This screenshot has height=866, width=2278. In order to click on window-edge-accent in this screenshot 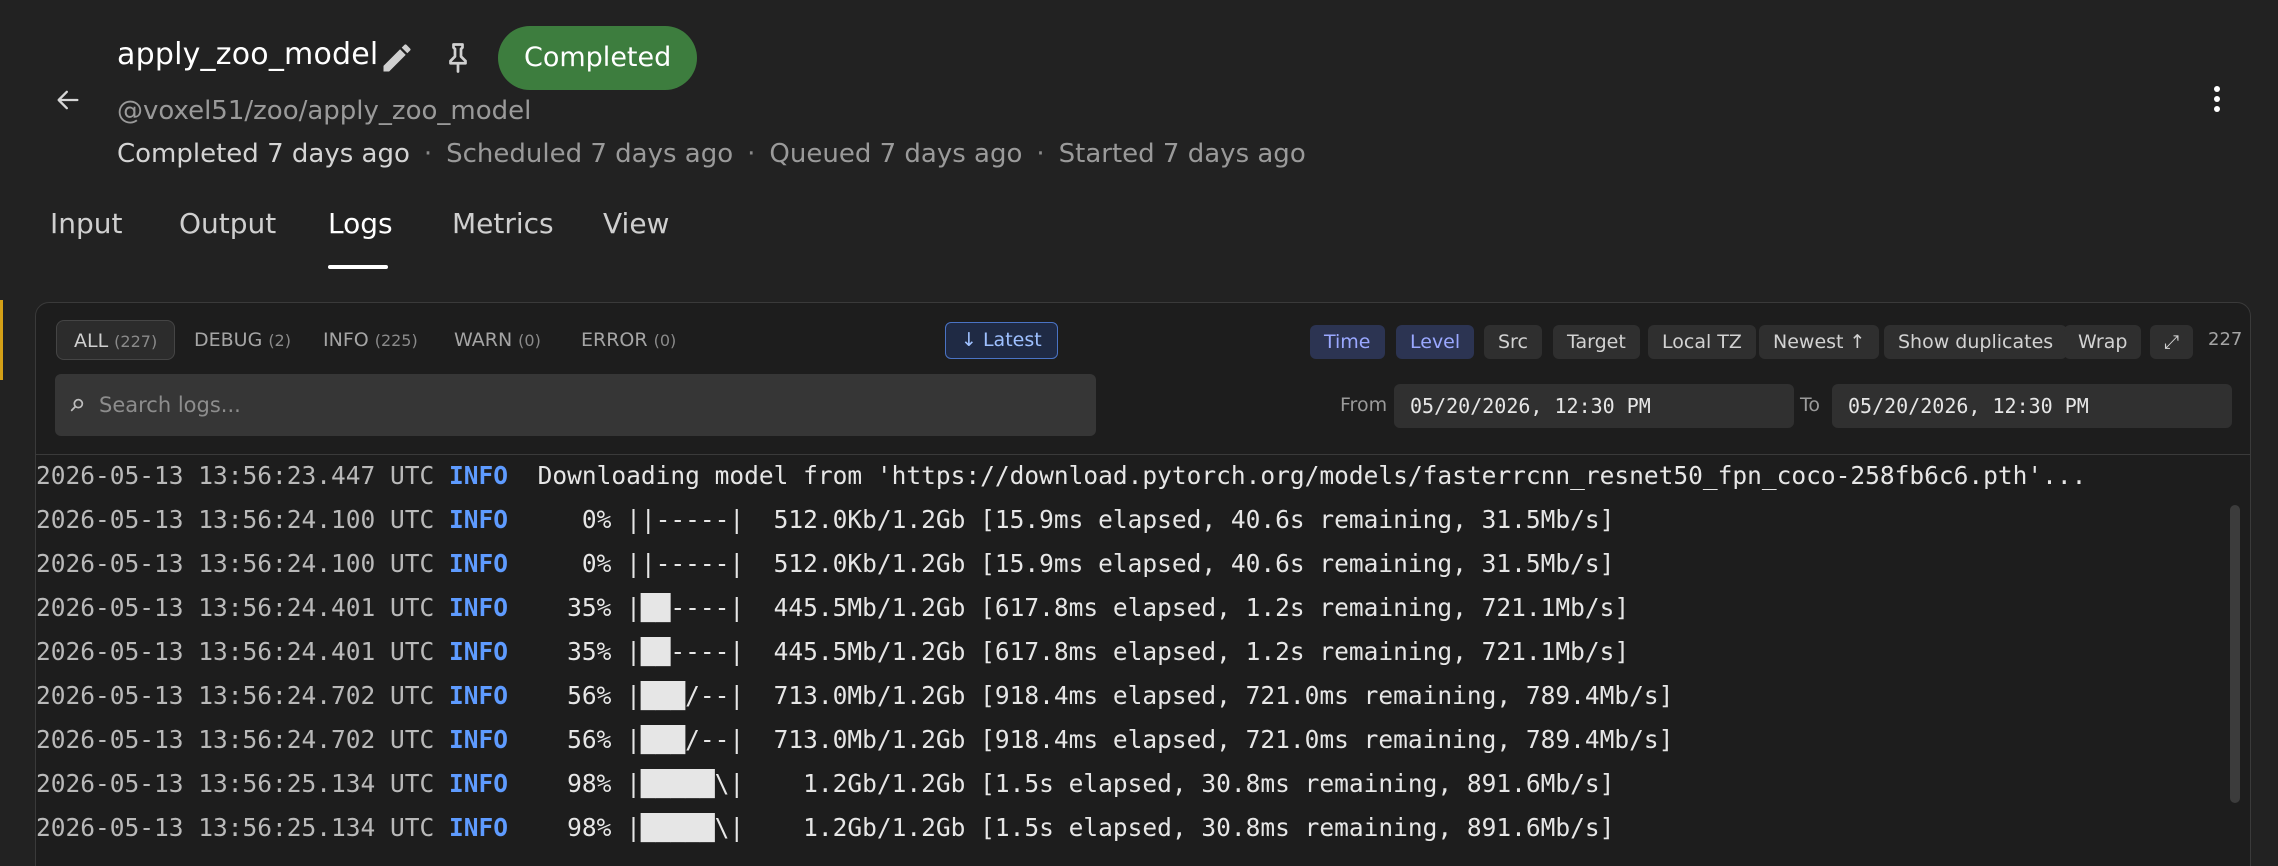, I will do `click(1, 340)`.